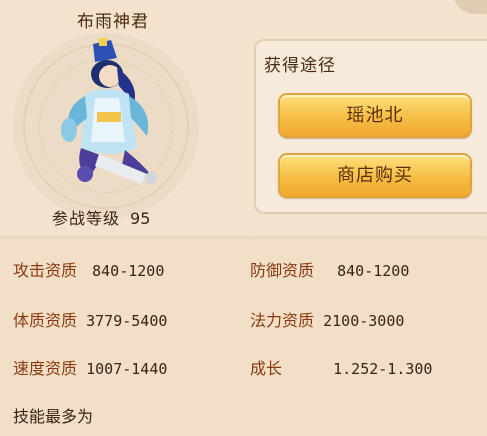 The width and height of the screenshot is (487, 436). What do you see at coordinates (329, 269) in the screenshot?
I see `stat-defense: 防御资质 840-1200` at bounding box center [329, 269].